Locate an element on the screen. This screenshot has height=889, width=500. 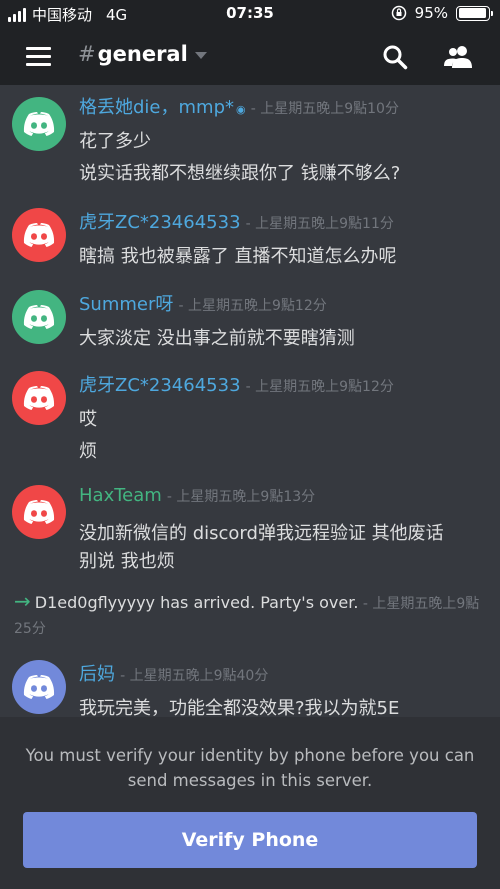
message-meta: 虎牙ZC*23464533 - 上星期五晚上9點11分 is located at coordinates (236, 222).